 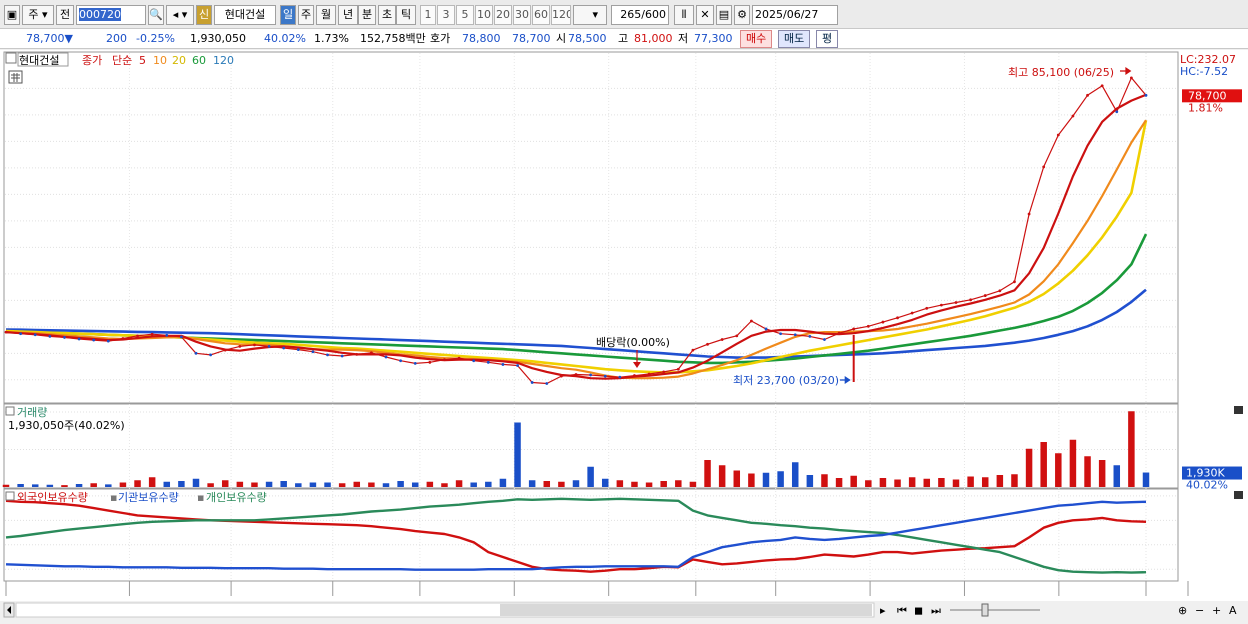 I want to click on sell-button: 매도, so click(x=794, y=39).